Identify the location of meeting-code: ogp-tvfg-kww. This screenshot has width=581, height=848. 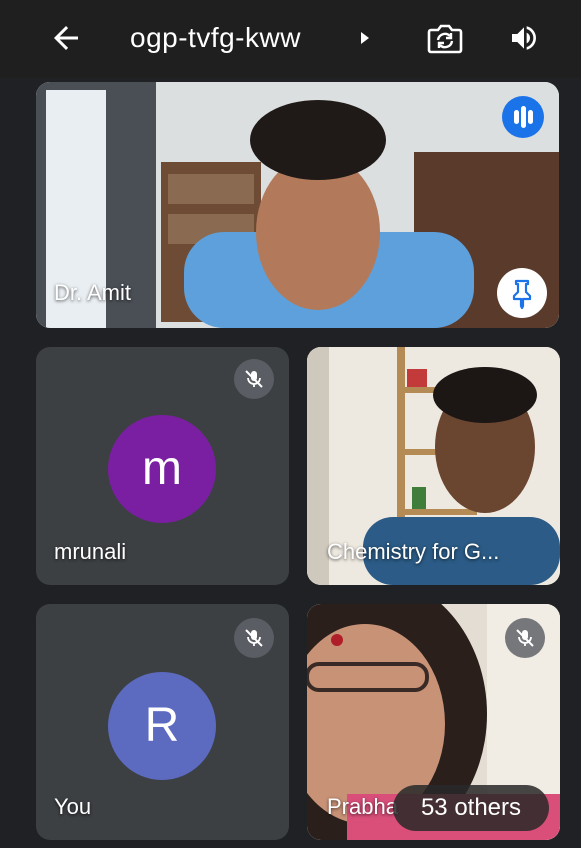
(215, 38).